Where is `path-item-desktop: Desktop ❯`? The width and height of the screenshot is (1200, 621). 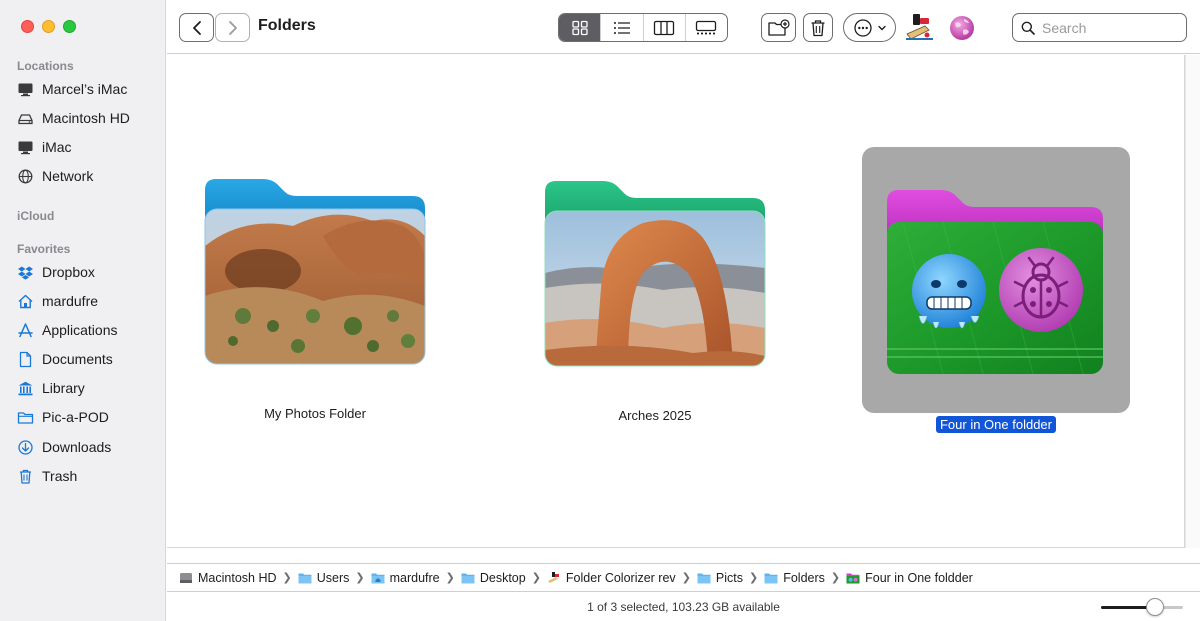
path-item-desktop: Desktop ❯ is located at coordinates (504, 578).